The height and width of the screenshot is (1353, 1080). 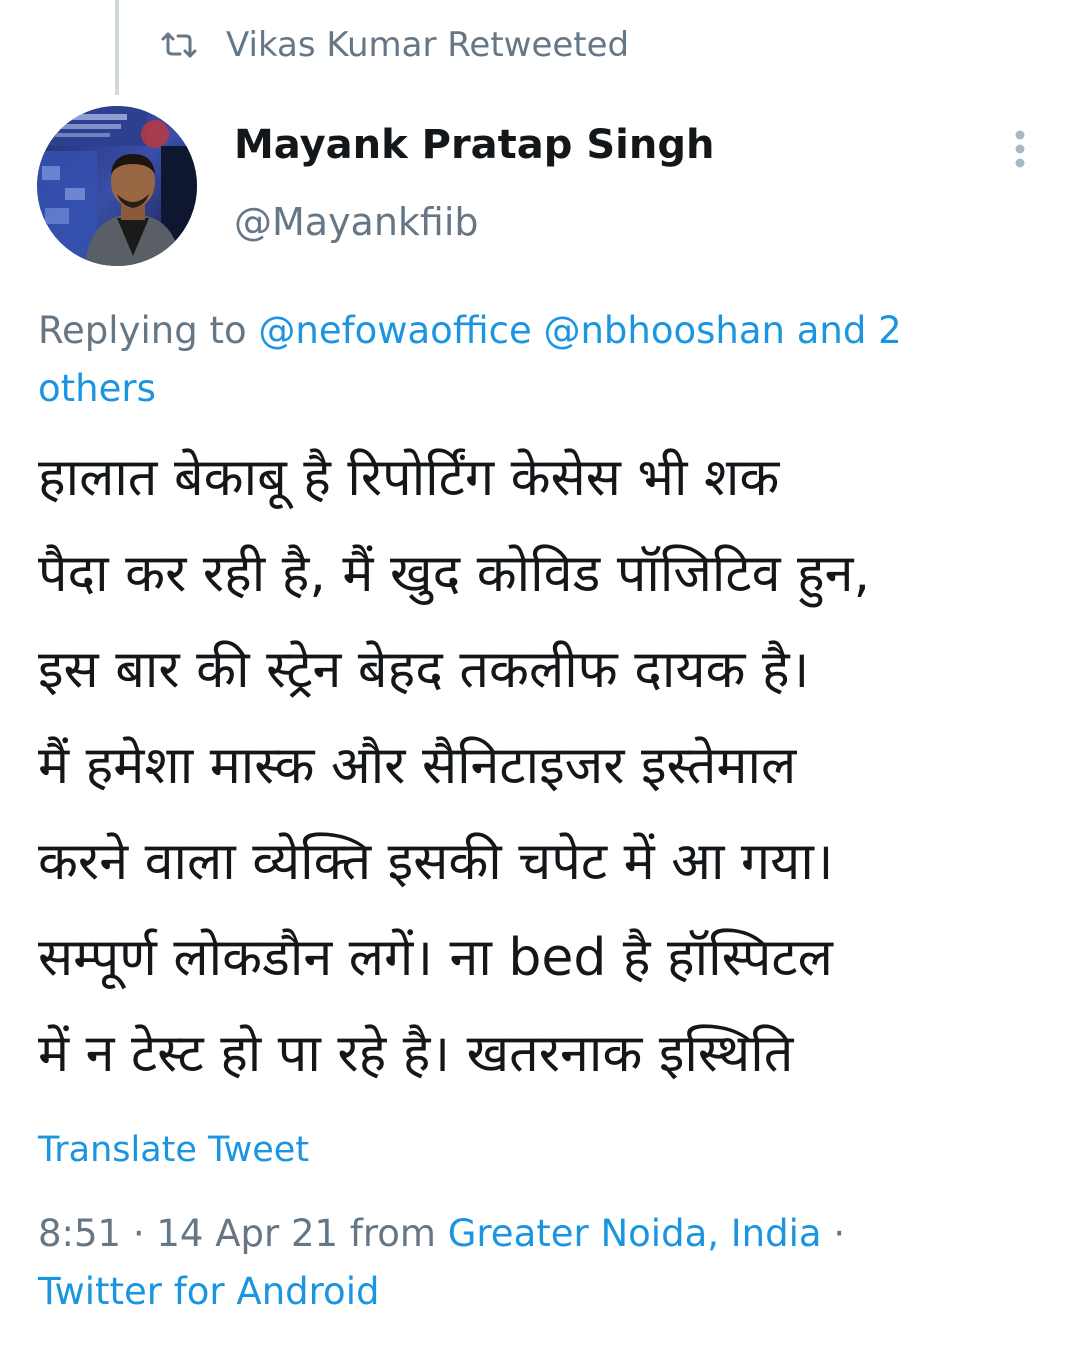 I want to click on tweet-text-line: इस बार की स्ट्रेन बेहद तकलीफ दायक है।, so click(x=424, y=670).